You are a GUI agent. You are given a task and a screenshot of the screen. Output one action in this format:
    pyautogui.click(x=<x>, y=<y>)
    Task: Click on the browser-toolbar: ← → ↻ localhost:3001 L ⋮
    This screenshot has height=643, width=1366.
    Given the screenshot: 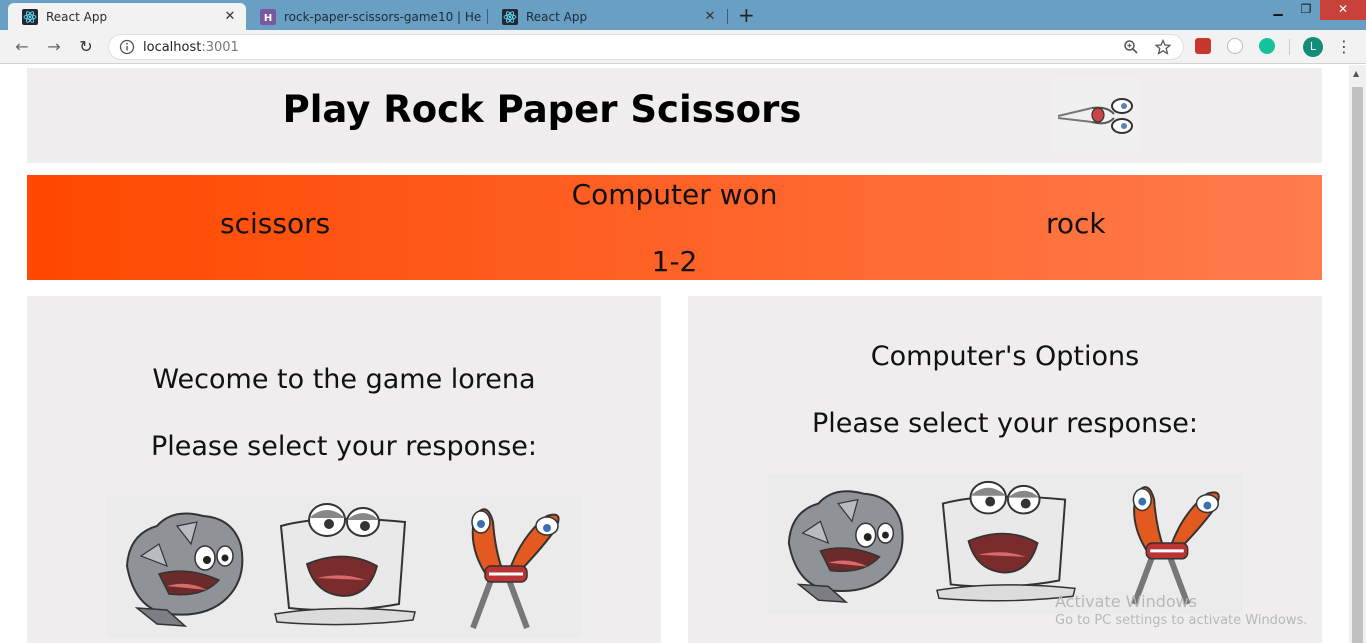 What is the action you would take?
    pyautogui.click(x=683, y=47)
    